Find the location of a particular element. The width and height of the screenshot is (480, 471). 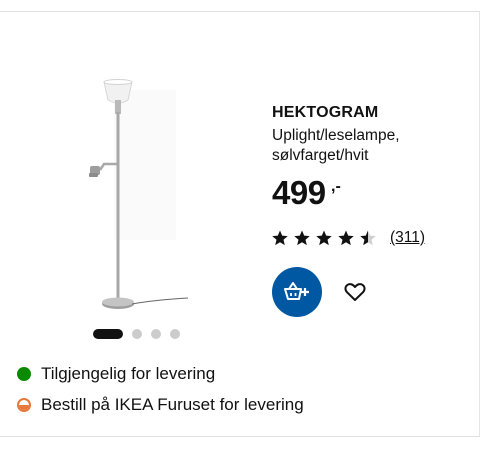

add-to-cart-icon is located at coordinates (296, 291).